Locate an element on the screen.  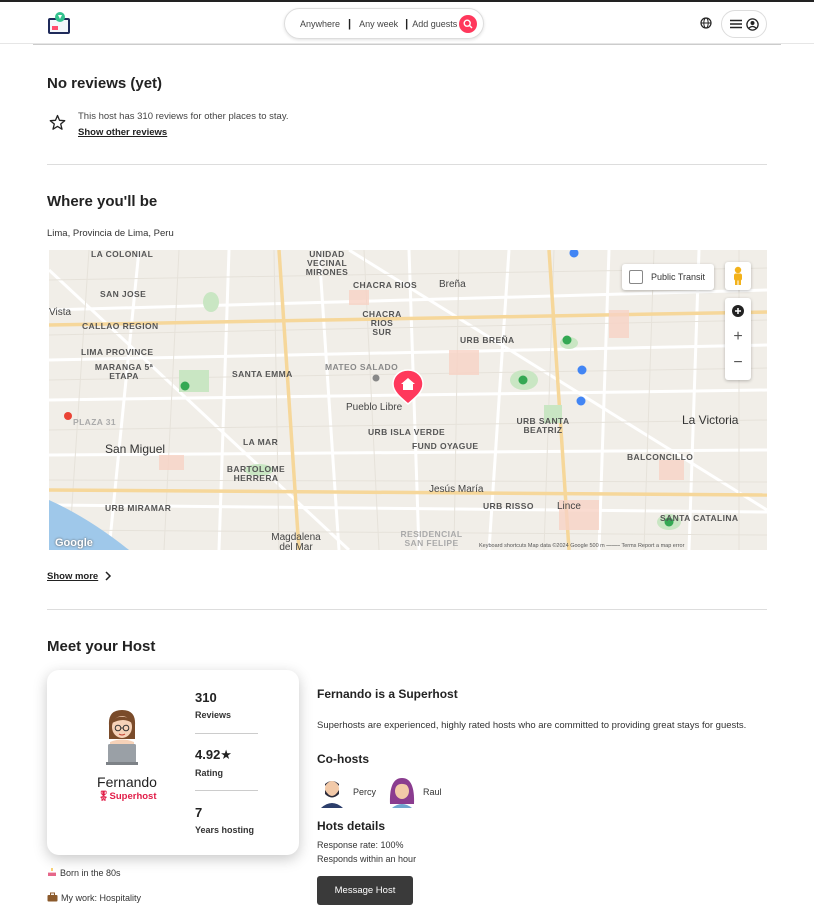
stat-reviews: 310 Reviews is located at coordinates (213, 705).